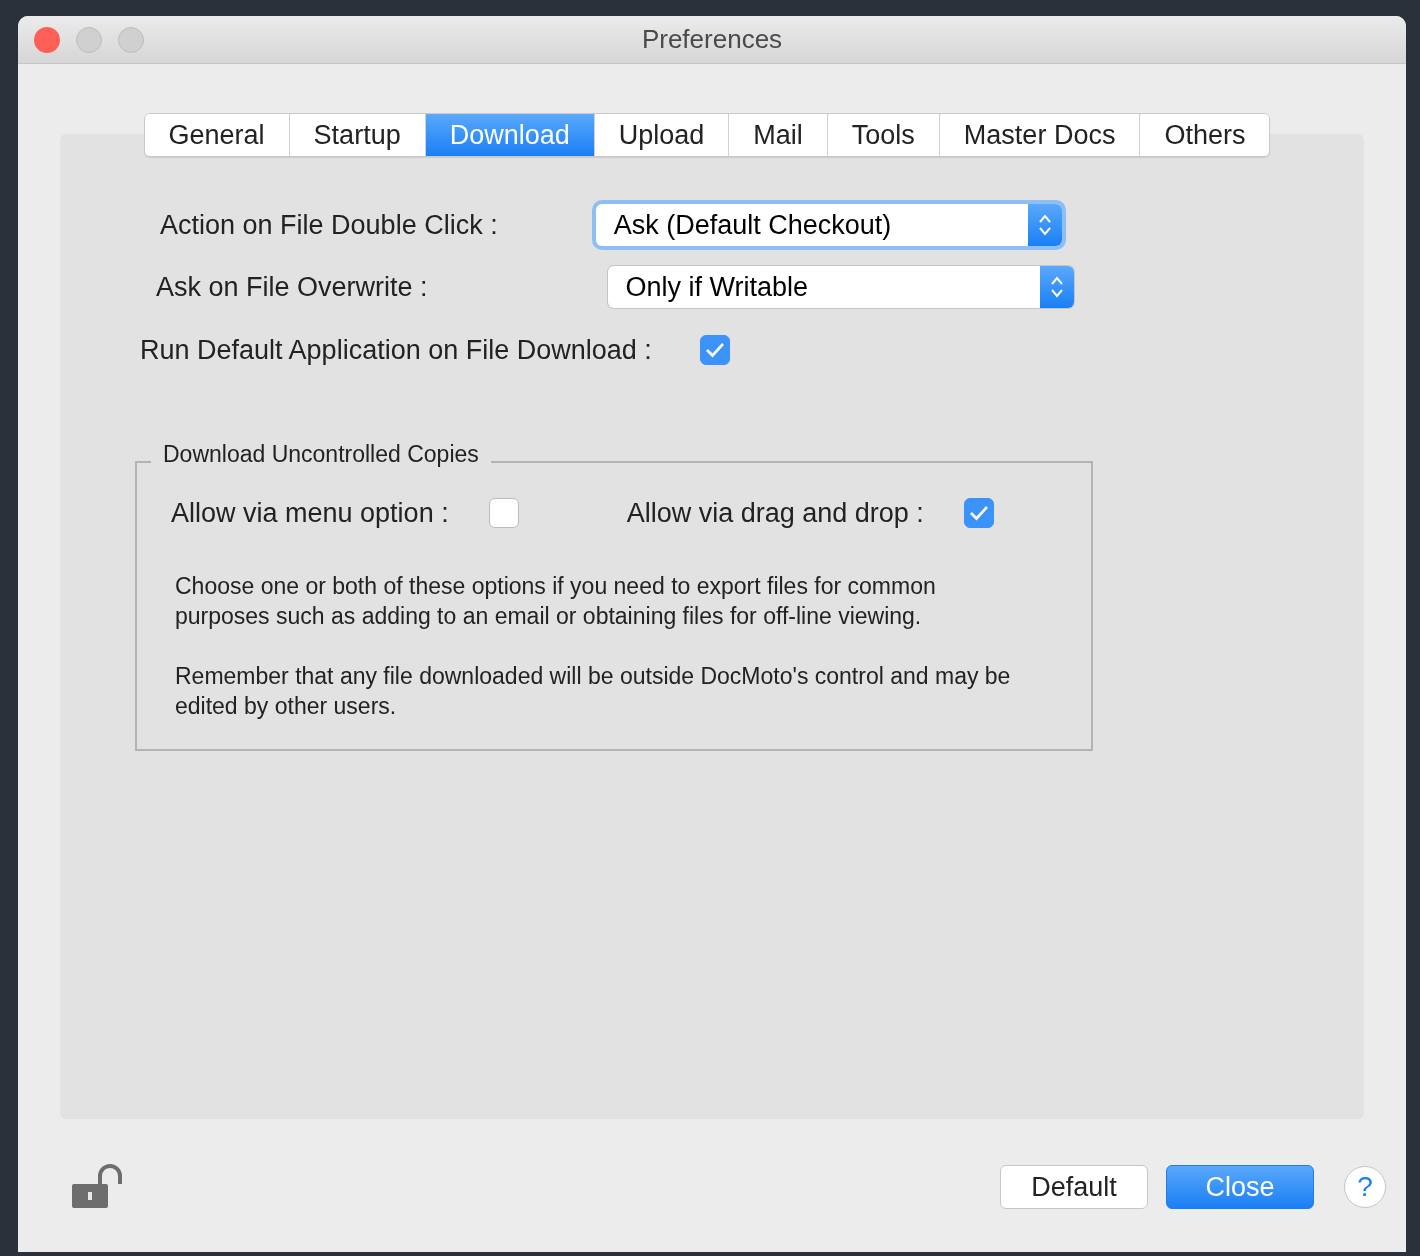 The height and width of the screenshot is (1256, 1420). What do you see at coordinates (1205, 135) in the screenshot?
I see `tab: Others` at bounding box center [1205, 135].